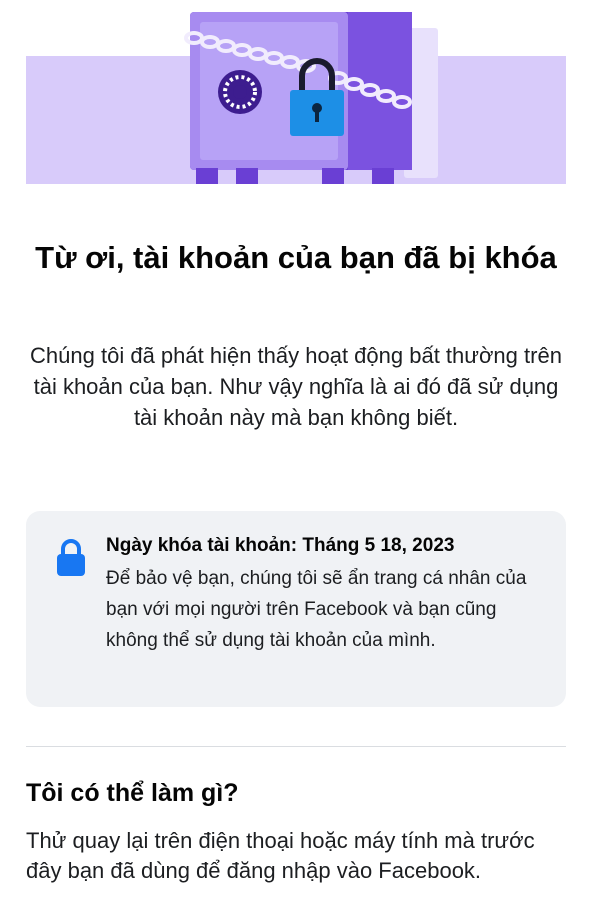 The height and width of the screenshot is (924, 592). Describe the element at coordinates (132, 793) in the screenshot. I see `section-title-what-can-i-do: Tôi có thể làm gì?` at that location.